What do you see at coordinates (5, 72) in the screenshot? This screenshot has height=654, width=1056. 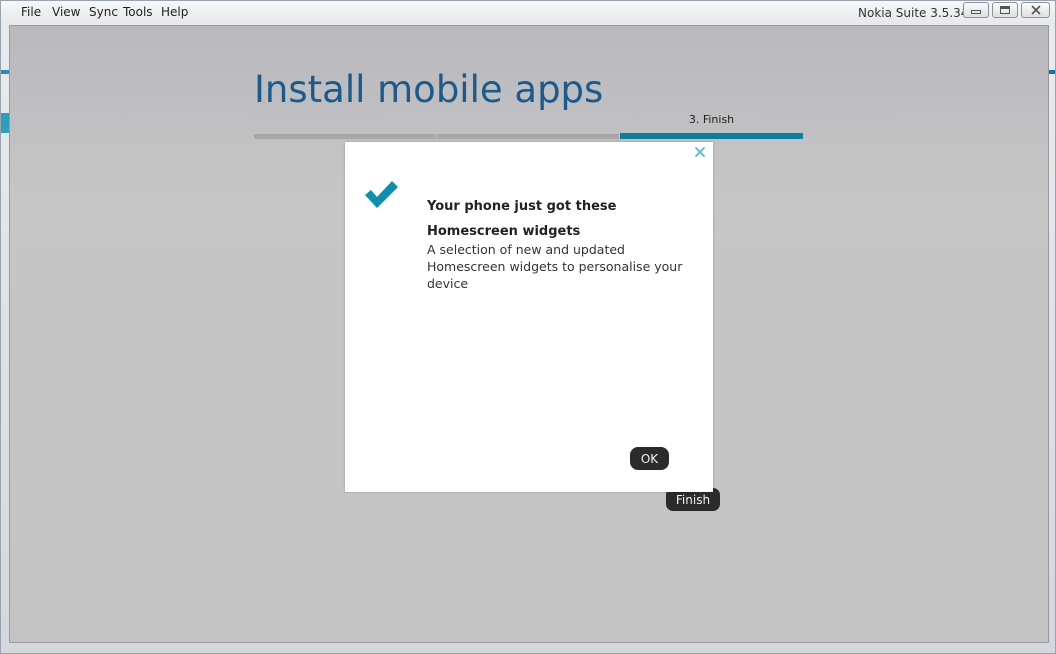 I see `left-accent-strip` at bounding box center [5, 72].